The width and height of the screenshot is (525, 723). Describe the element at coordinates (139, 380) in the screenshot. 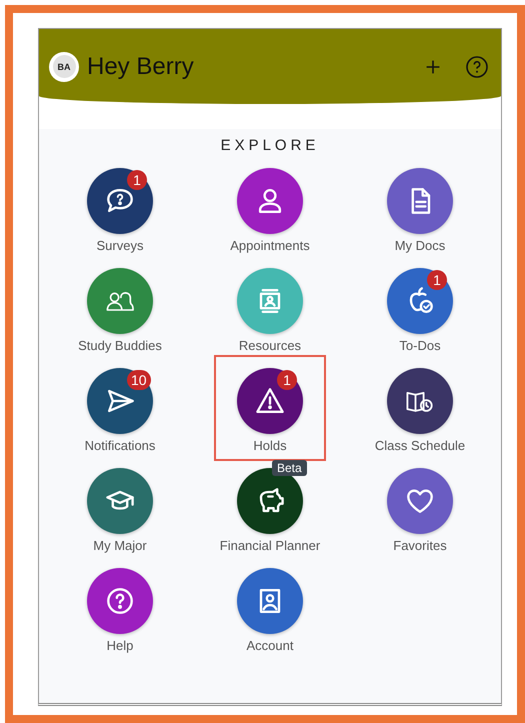

I see `count-badge: 10` at that location.